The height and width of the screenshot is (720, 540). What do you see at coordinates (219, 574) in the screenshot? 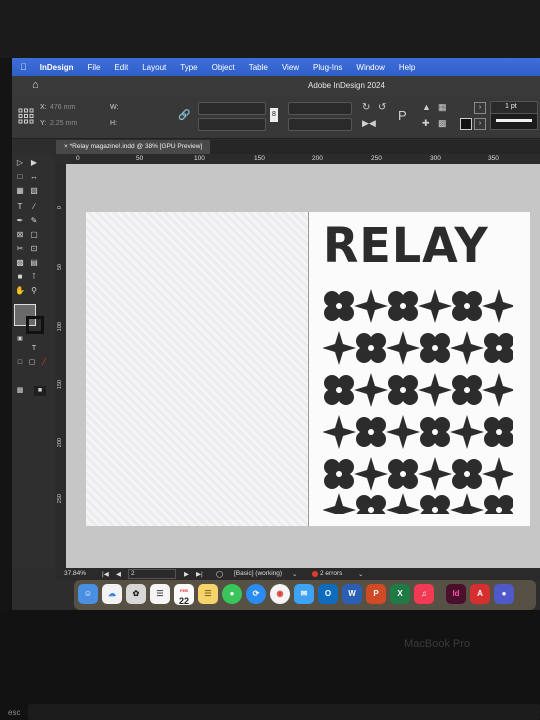
I see `preflight-icon: ◯` at bounding box center [219, 574].